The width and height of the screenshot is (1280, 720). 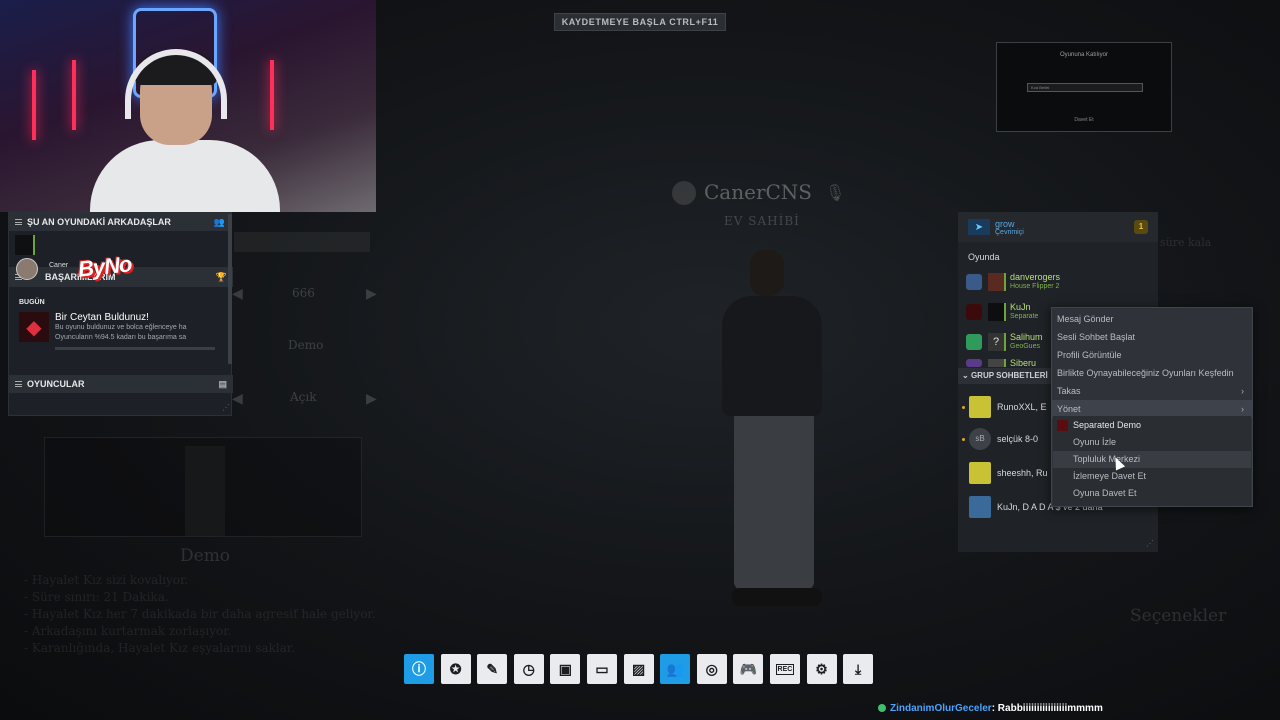 I want to click on submenu-title-label: Separated Demo, so click(x=1107, y=425).